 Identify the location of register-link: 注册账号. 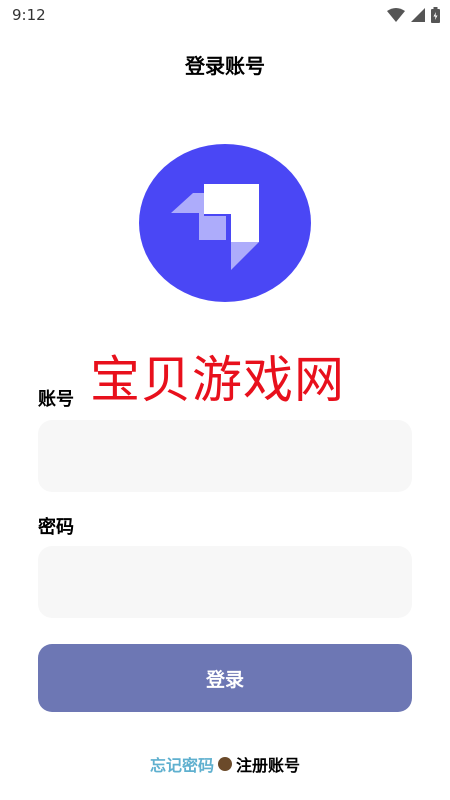
(268, 764).